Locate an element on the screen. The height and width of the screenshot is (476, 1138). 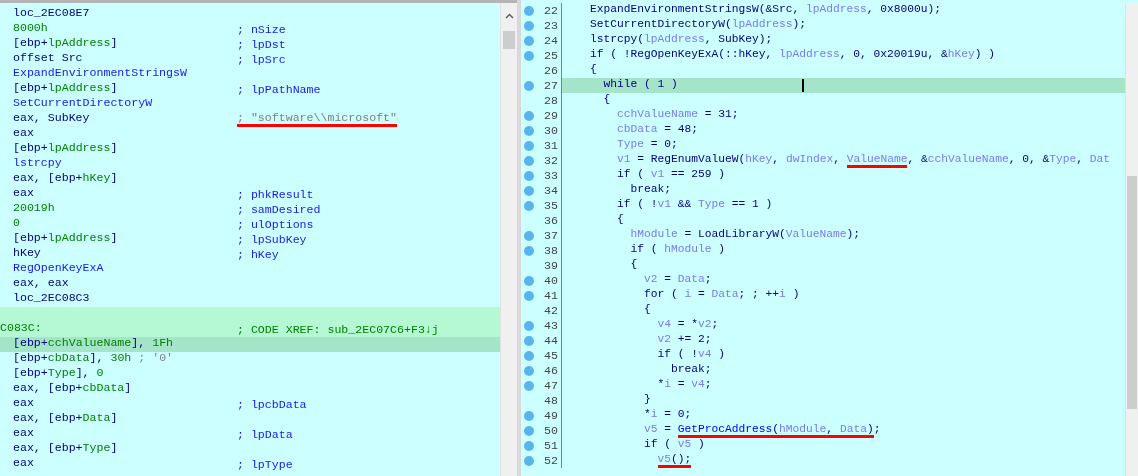
code-line: v1 = RegEnumValueW(hKey, dwIndex, ValueName, &cchValueName, 0, &Type, Dat is located at coordinates (850, 160).